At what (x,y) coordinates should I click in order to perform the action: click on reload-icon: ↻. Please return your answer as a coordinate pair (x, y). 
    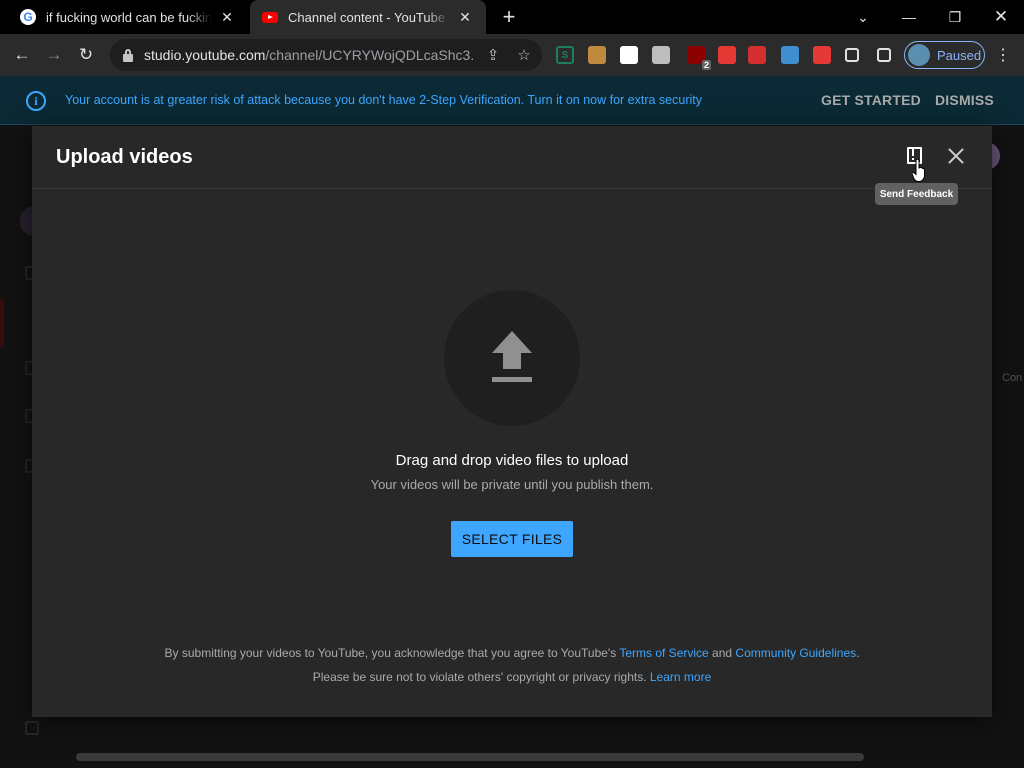
    Looking at the image, I should click on (86, 55).